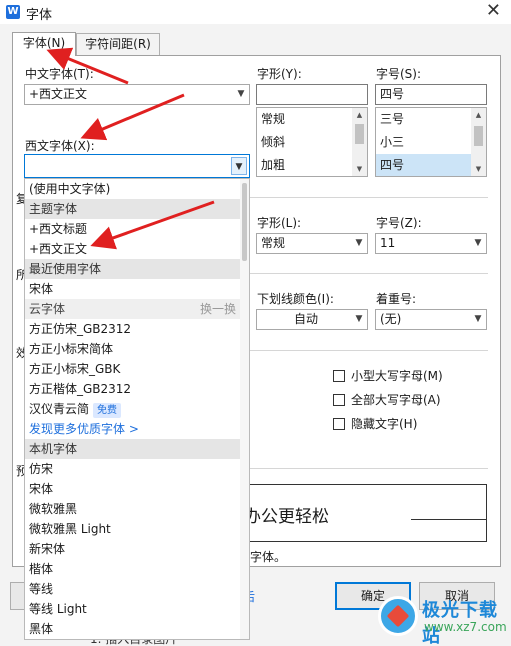 This screenshot has height=646, width=511. Describe the element at coordinates (279, 74) in the screenshot. I see `style-label: 字形(Y):` at that location.